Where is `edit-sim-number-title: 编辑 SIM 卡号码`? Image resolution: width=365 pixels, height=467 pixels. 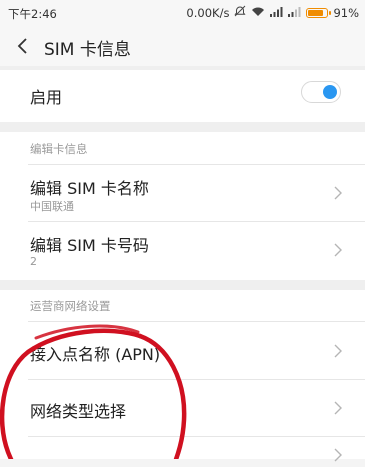 edit-sim-number-title: 编辑 SIM 卡号码 is located at coordinates (89, 245).